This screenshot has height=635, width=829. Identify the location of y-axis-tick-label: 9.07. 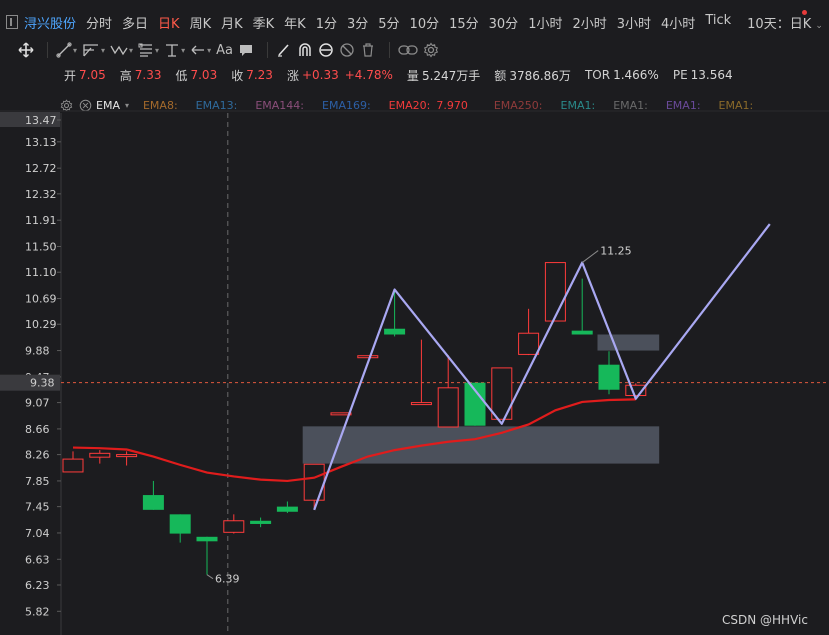
(37, 403).